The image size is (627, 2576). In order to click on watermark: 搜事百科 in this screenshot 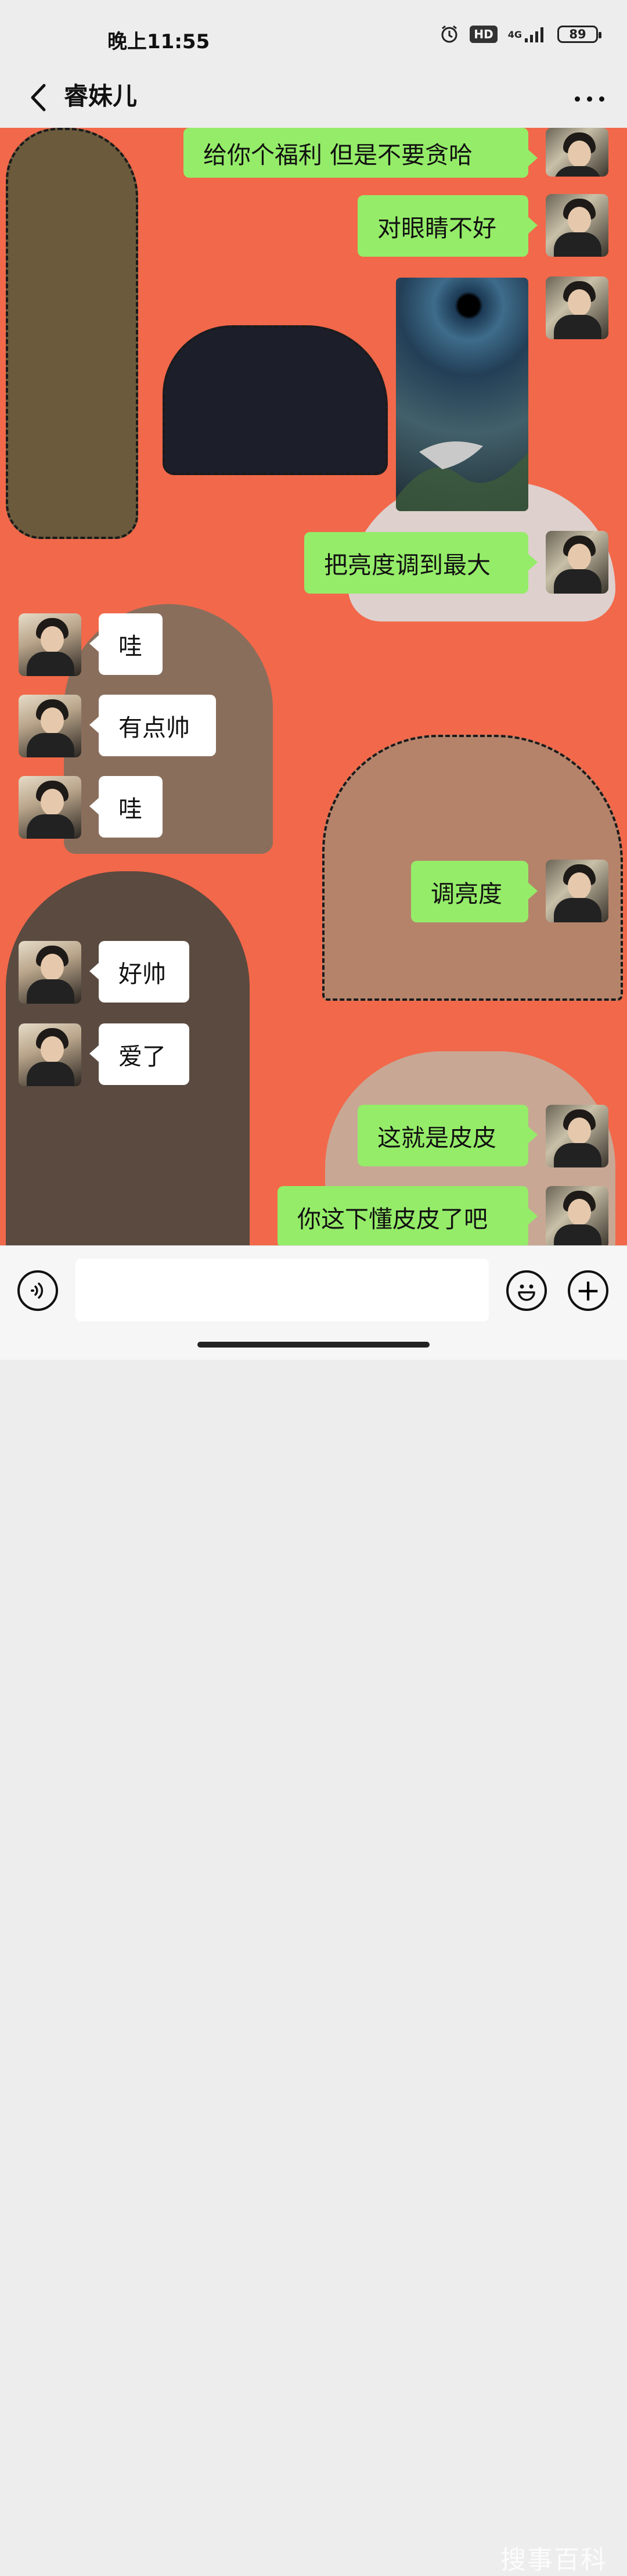, I will do `click(554, 2560)`.